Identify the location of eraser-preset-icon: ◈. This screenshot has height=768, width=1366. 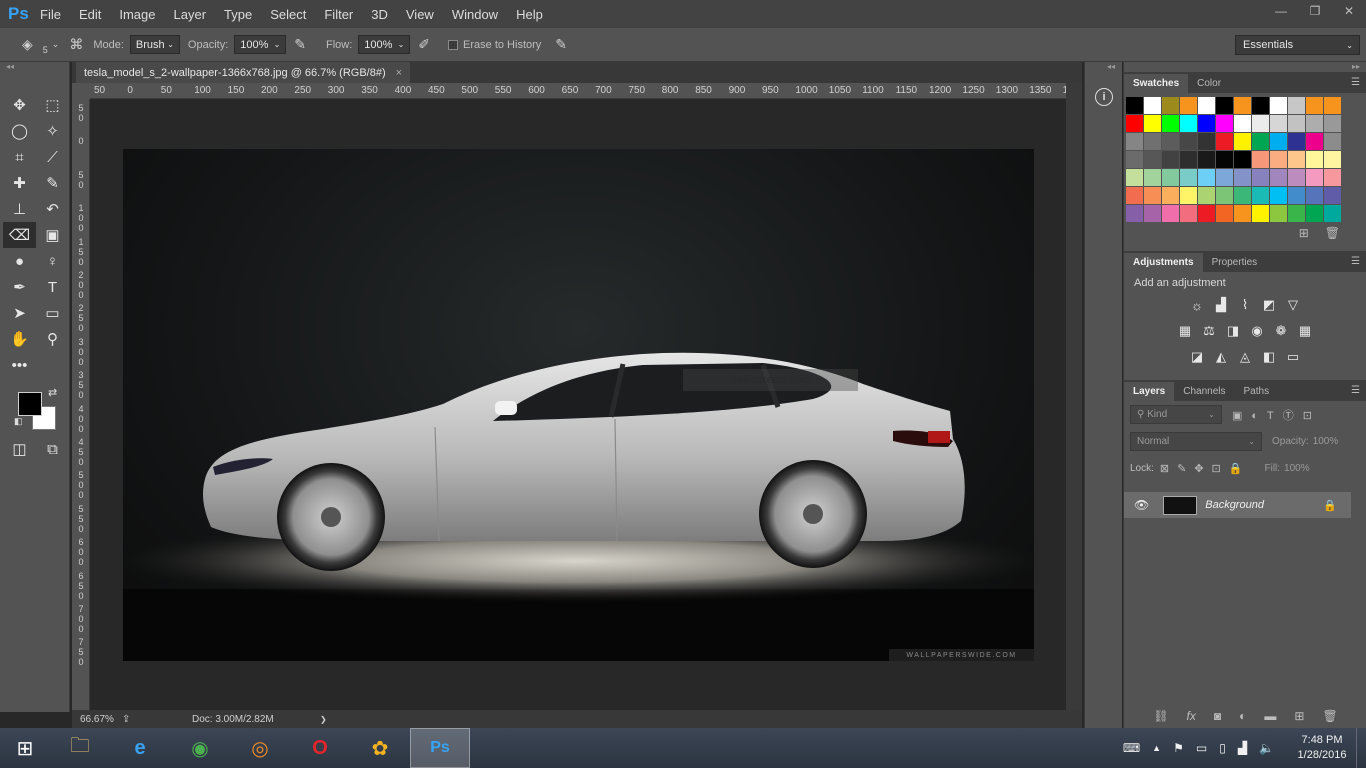
(27, 44).